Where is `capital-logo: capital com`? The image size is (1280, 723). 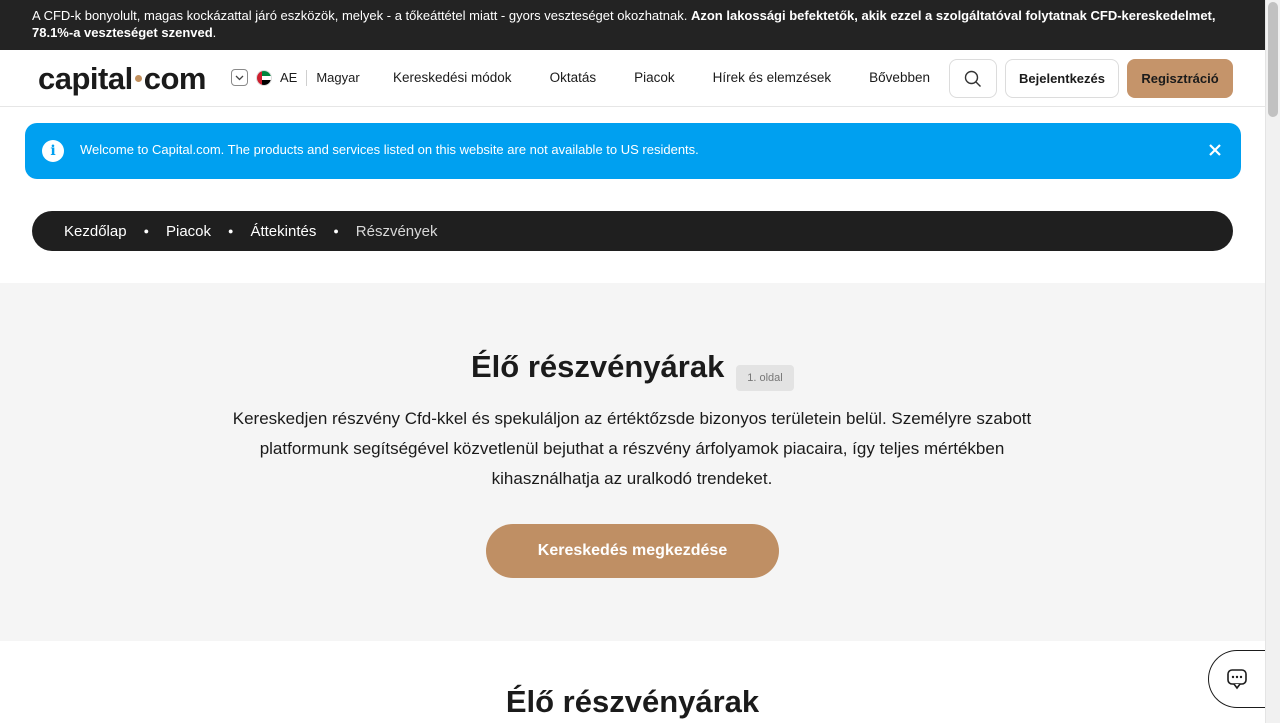 capital-logo: capital com is located at coordinates (122, 79).